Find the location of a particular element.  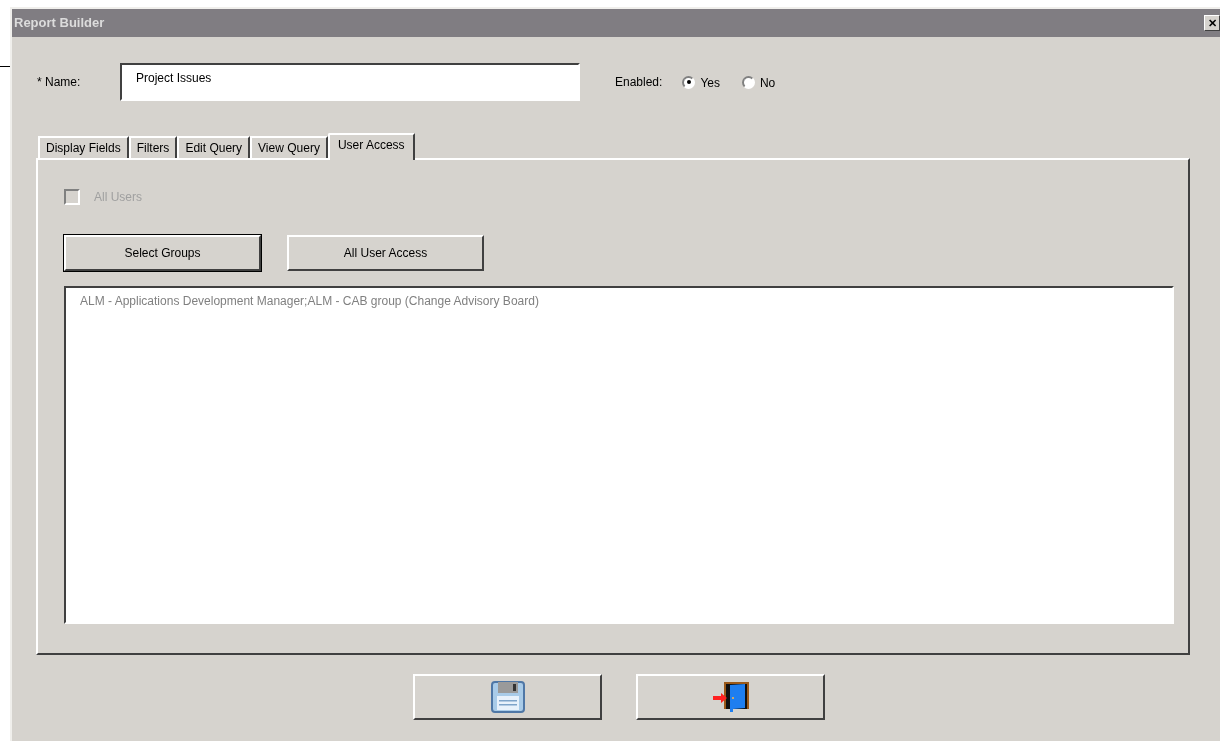

exit-button is located at coordinates (730, 697).